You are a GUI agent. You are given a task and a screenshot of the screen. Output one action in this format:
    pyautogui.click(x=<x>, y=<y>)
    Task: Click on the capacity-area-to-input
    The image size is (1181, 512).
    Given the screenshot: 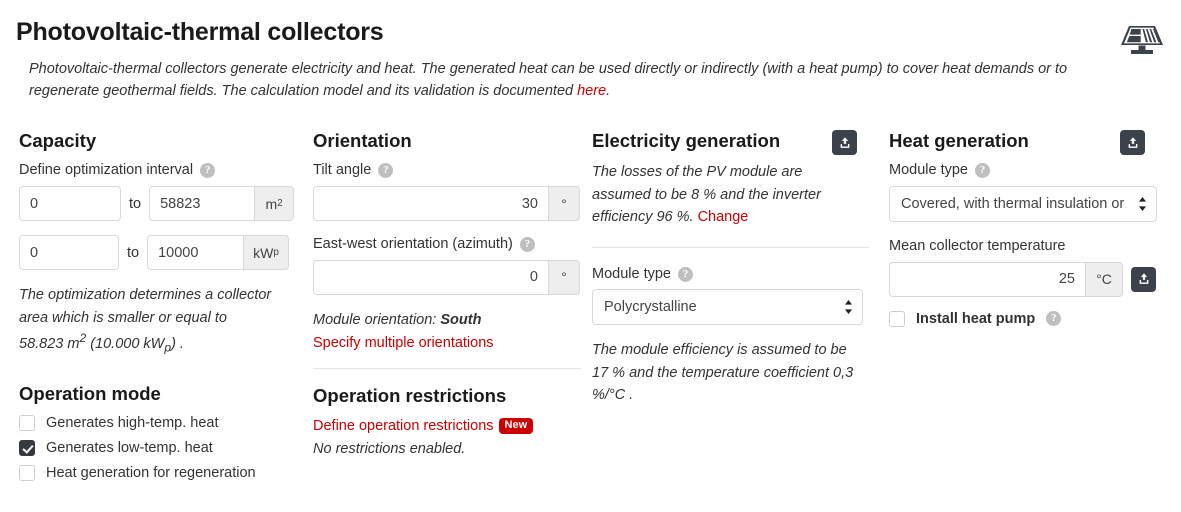 What is the action you would take?
    pyautogui.click(x=202, y=204)
    